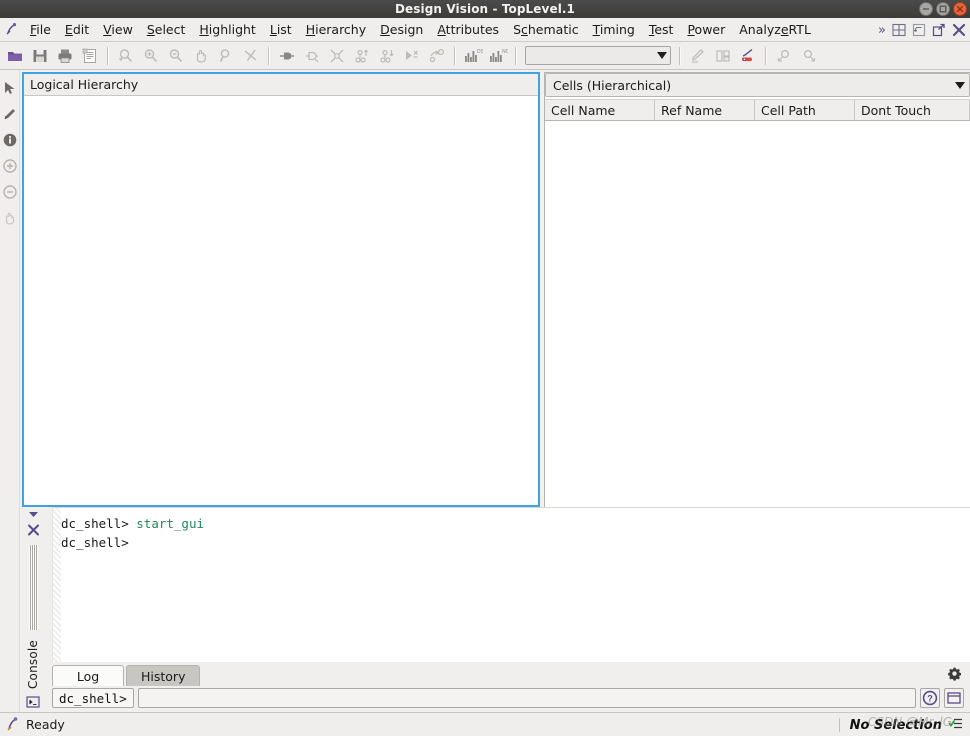  I want to click on console-log-line: dc_shell>, so click(515, 542).